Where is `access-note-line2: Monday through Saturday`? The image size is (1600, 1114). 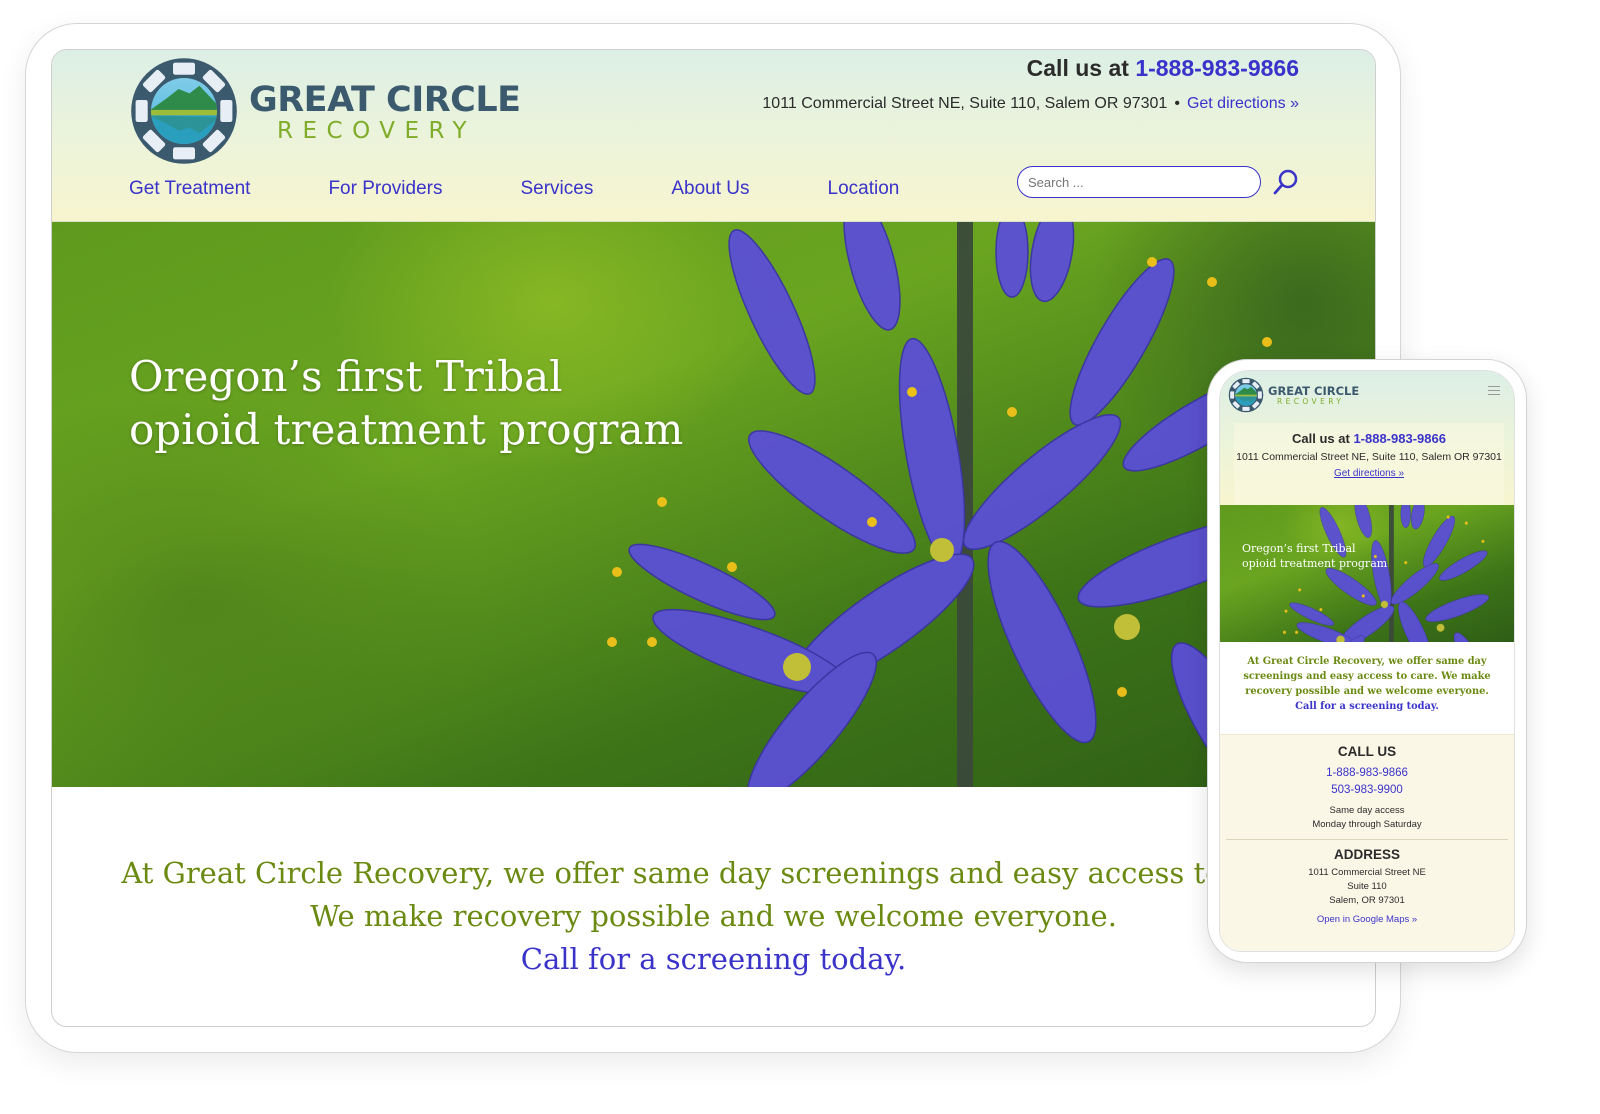
access-note-line2: Monday through Saturday is located at coordinates (1367, 824).